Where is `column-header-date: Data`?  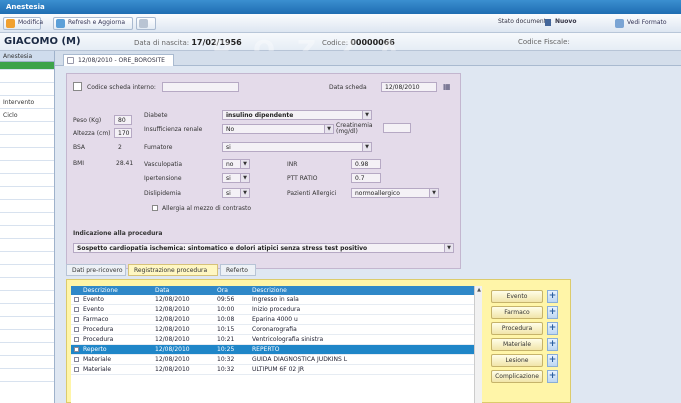 column-header-date: Data is located at coordinates (184, 290).